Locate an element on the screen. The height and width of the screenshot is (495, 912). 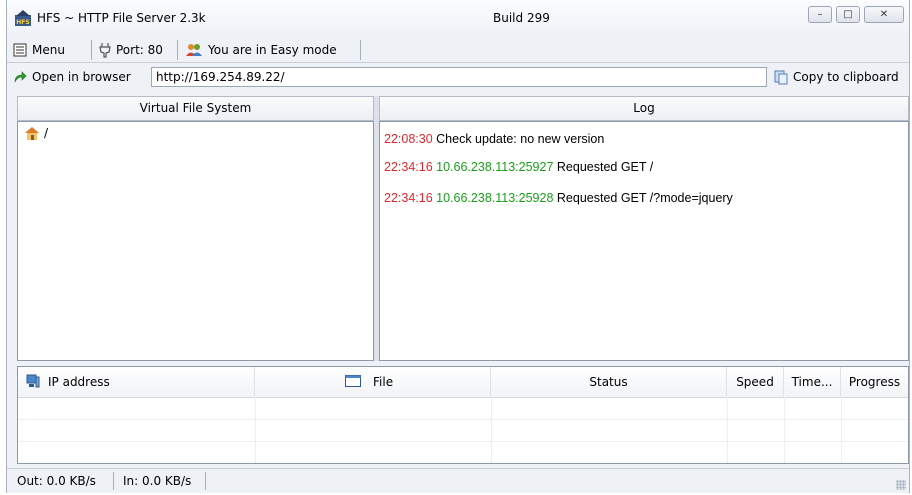
log-message: Requested GET / is located at coordinates (605, 167).